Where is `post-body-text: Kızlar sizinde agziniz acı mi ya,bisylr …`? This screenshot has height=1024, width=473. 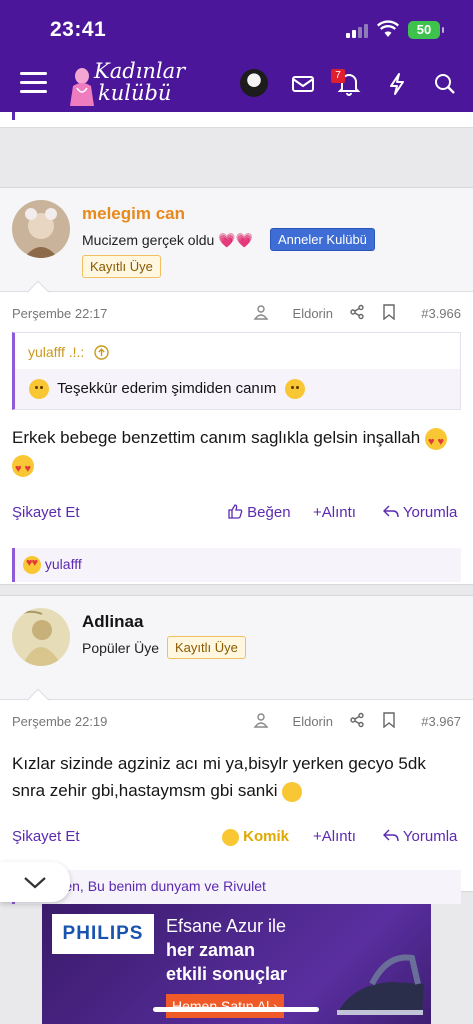 post-body-text: Kızlar sizinde agziniz acı mi ya,bisylr … is located at coordinates (219, 777).